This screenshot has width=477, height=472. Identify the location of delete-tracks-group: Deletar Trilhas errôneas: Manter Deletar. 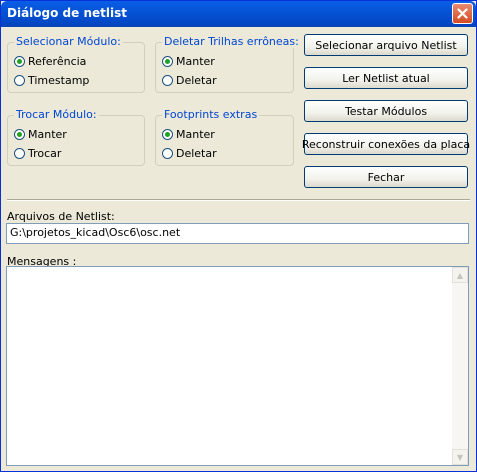
(228, 64).